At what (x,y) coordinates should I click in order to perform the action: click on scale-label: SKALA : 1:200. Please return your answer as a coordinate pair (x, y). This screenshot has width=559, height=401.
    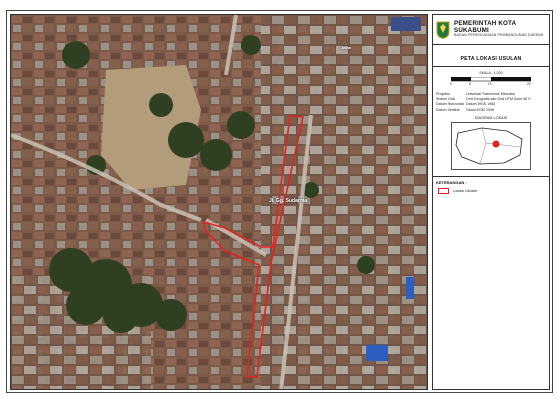
    Looking at the image, I should click on (491, 73).